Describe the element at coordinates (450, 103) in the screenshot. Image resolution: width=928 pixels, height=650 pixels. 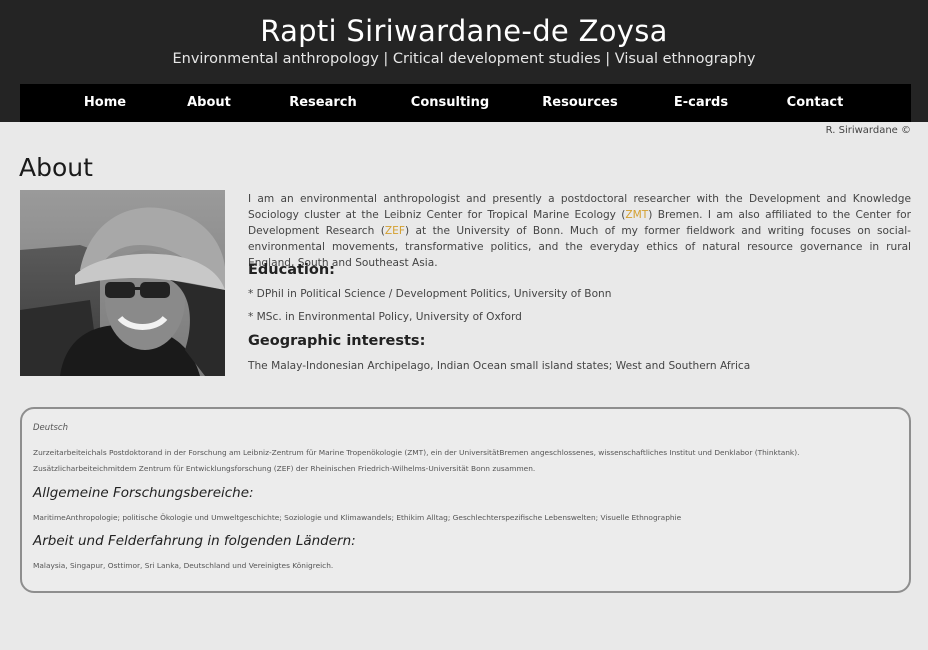
I see `nav-consulting: Consulting` at that location.